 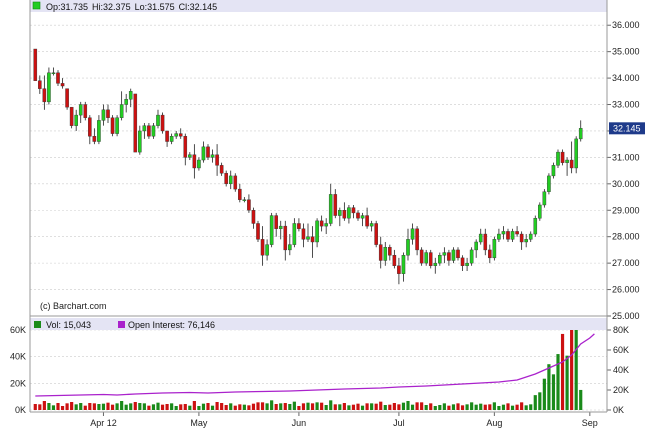 I want to click on volume-right-tick-label: 0K, so click(x=618, y=410).